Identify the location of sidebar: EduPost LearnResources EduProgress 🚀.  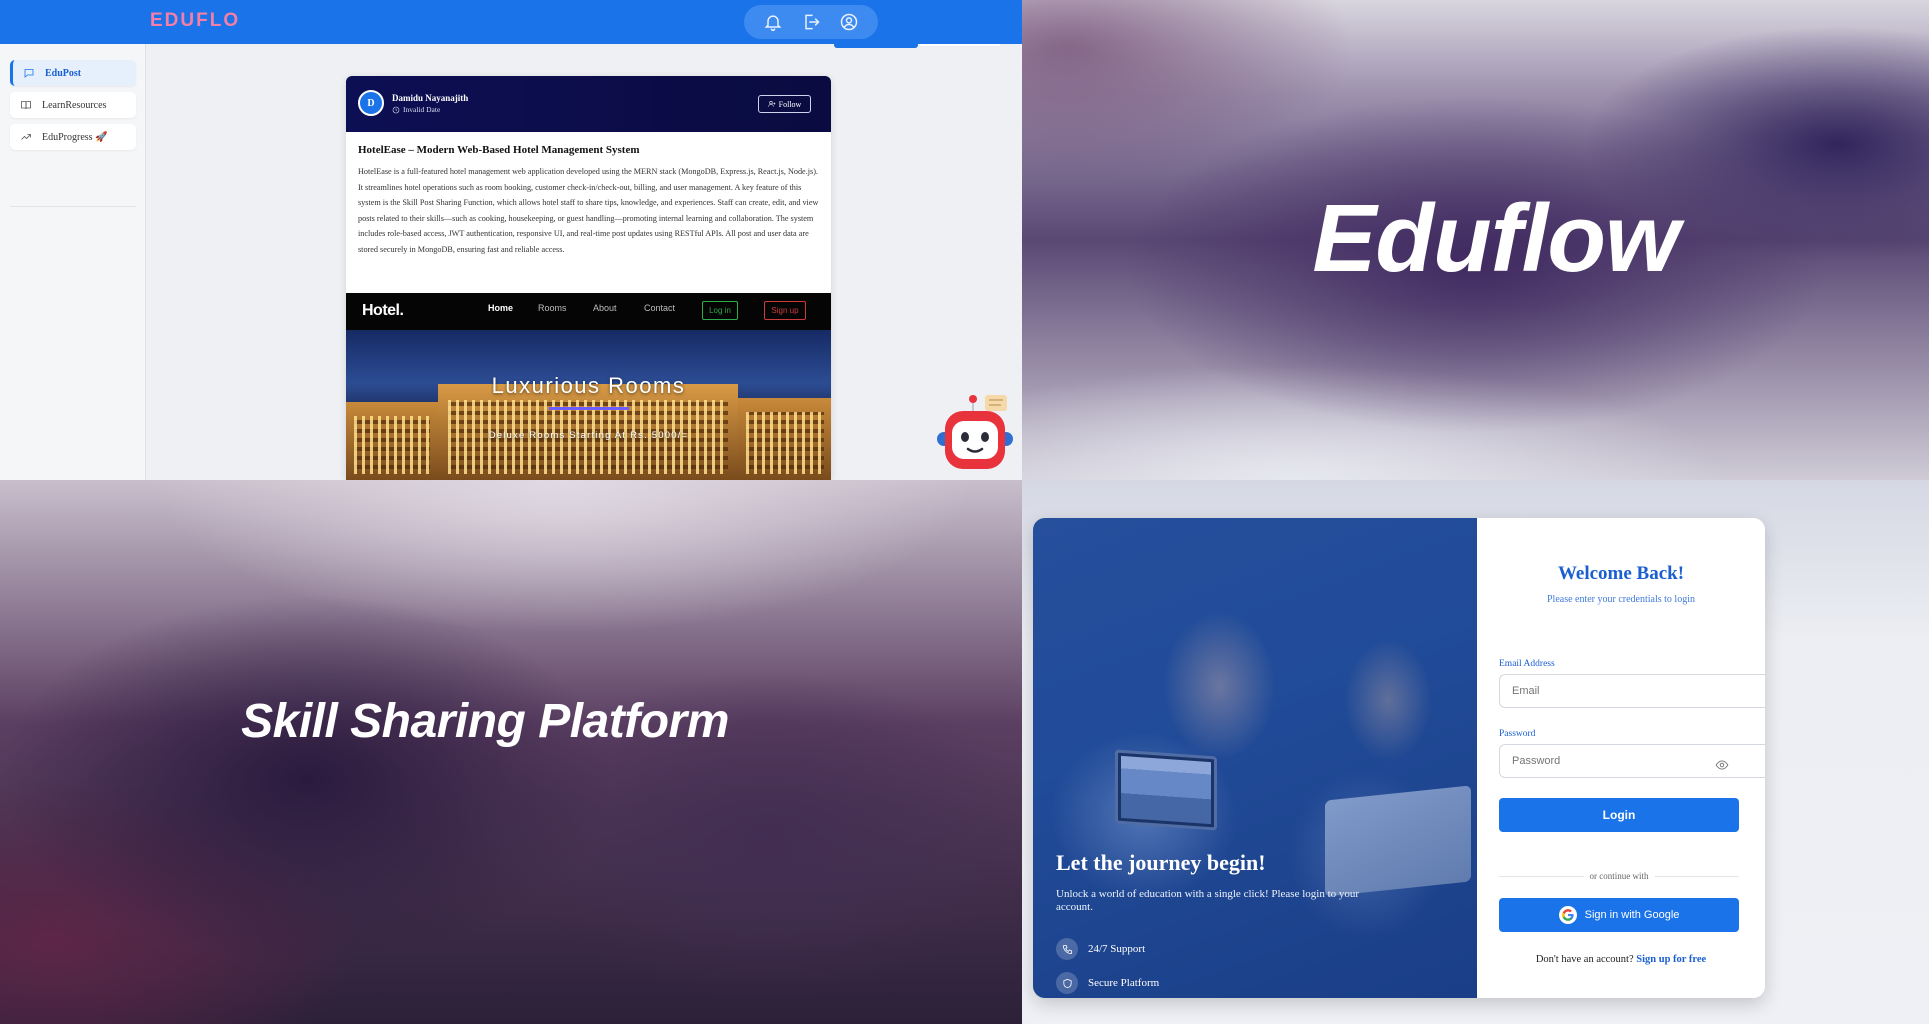
(73, 262).